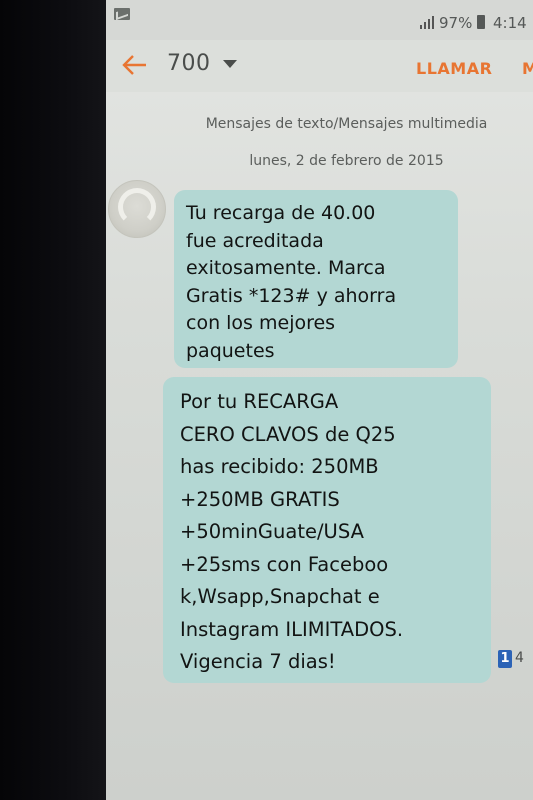  Describe the element at coordinates (456, 23) in the screenshot. I see `battery-percentage: 97%` at that location.